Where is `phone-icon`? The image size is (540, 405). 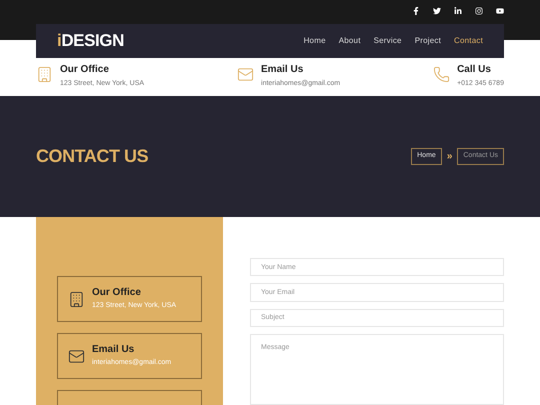
phone-icon is located at coordinates (441, 74).